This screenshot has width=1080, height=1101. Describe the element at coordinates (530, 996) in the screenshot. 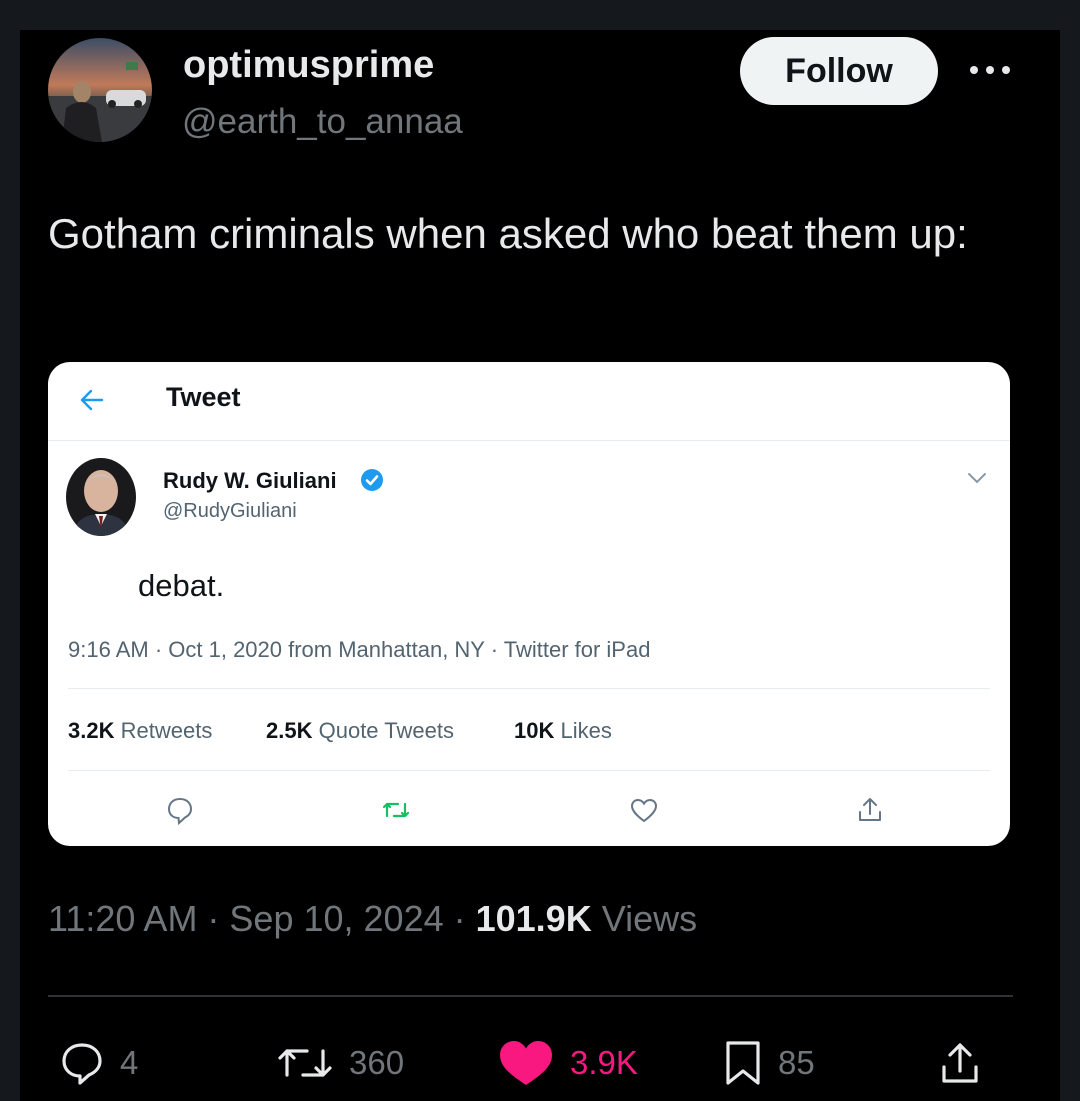

I see `divider` at that location.